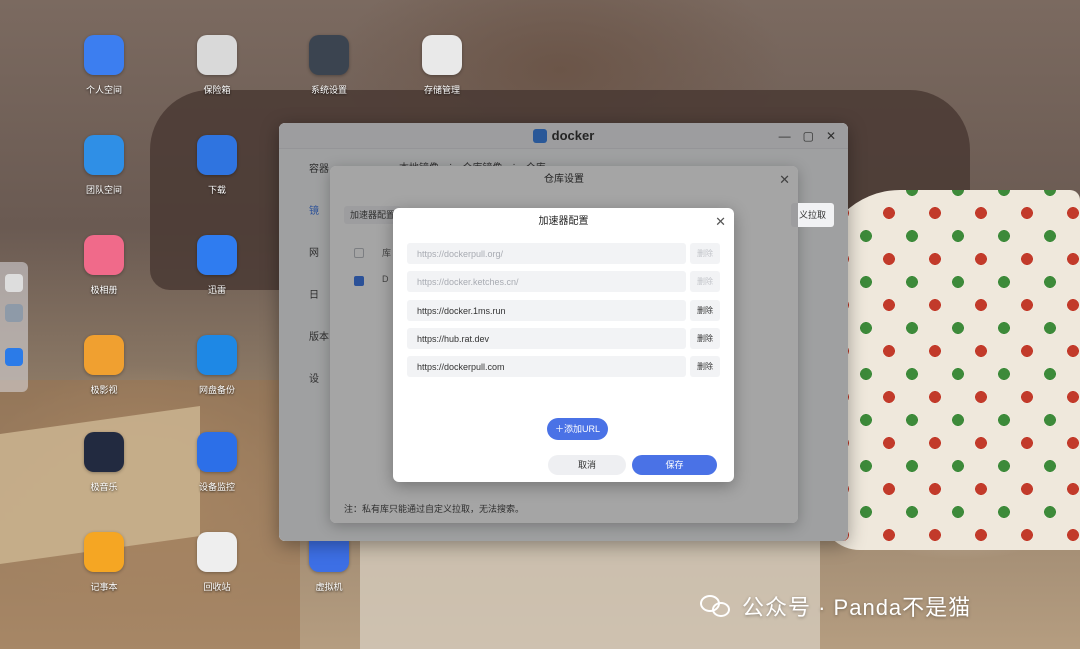  I want to click on desktop-icon-team-folder: 团队空间, so click(104, 165).